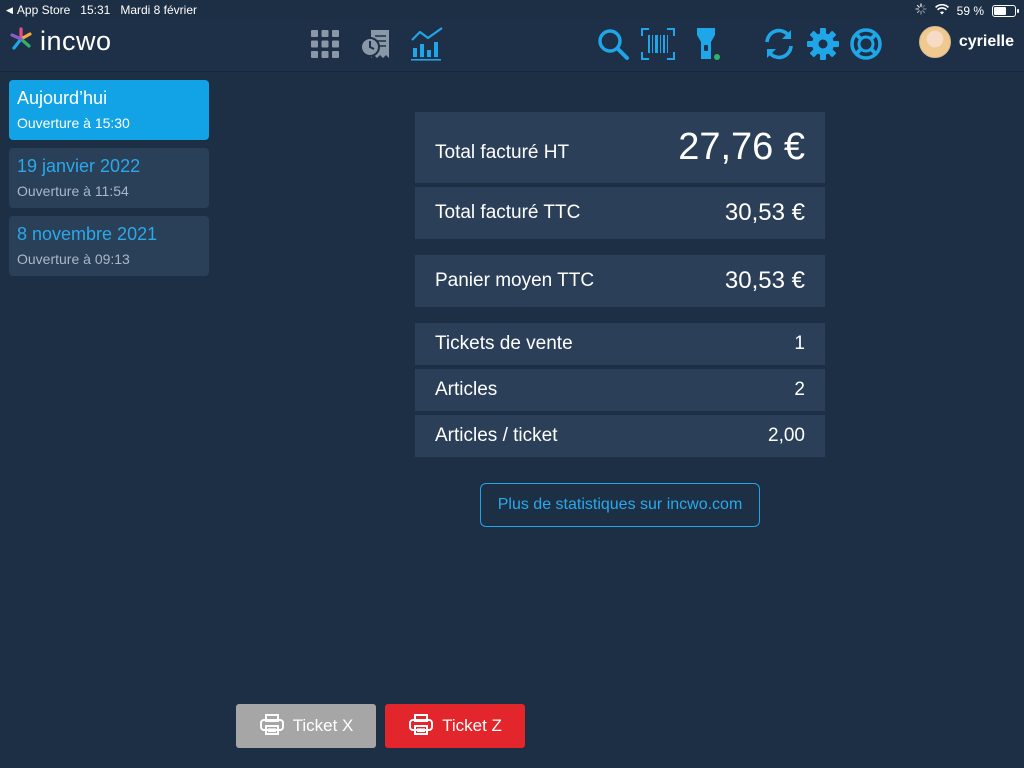 The image size is (1024, 768). I want to click on stat-articles-per-ticket: Articles / ticket 2,00, so click(620, 436).